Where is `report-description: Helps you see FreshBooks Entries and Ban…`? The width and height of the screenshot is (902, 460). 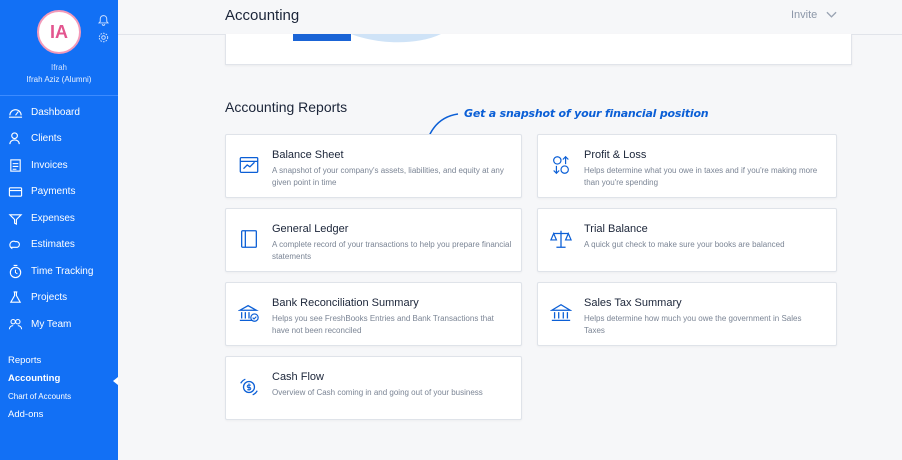
report-description: Helps you see FreshBooks Entries and Ban… is located at coordinates (383, 324).